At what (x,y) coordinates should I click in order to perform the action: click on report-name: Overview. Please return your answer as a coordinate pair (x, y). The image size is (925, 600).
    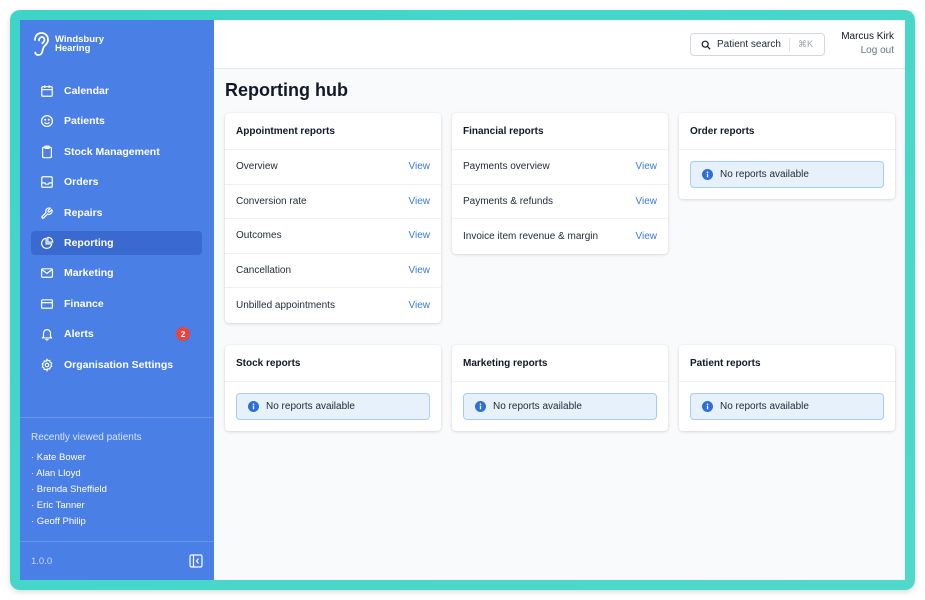
    Looking at the image, I should click on (257, 167).